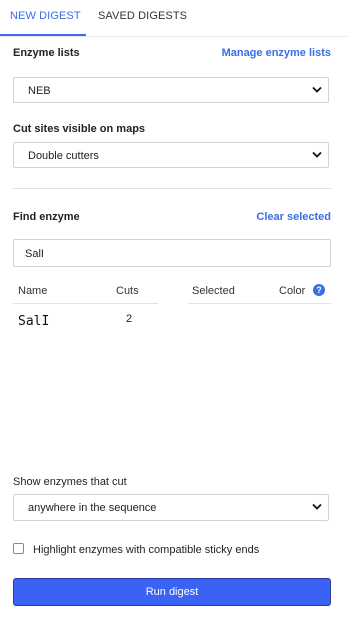  I want to click on help-icon: ?, so click(319, 290).